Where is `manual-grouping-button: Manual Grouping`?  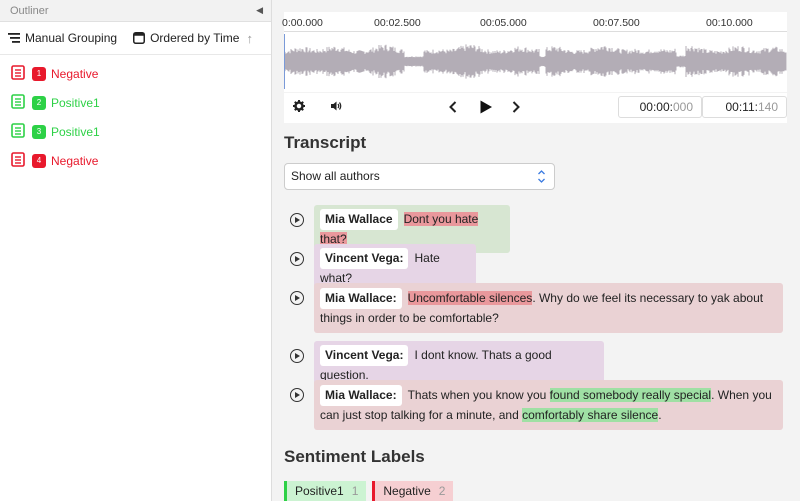
manual-grouping-button: Manual Grouping is located at coordinates (62, 38).